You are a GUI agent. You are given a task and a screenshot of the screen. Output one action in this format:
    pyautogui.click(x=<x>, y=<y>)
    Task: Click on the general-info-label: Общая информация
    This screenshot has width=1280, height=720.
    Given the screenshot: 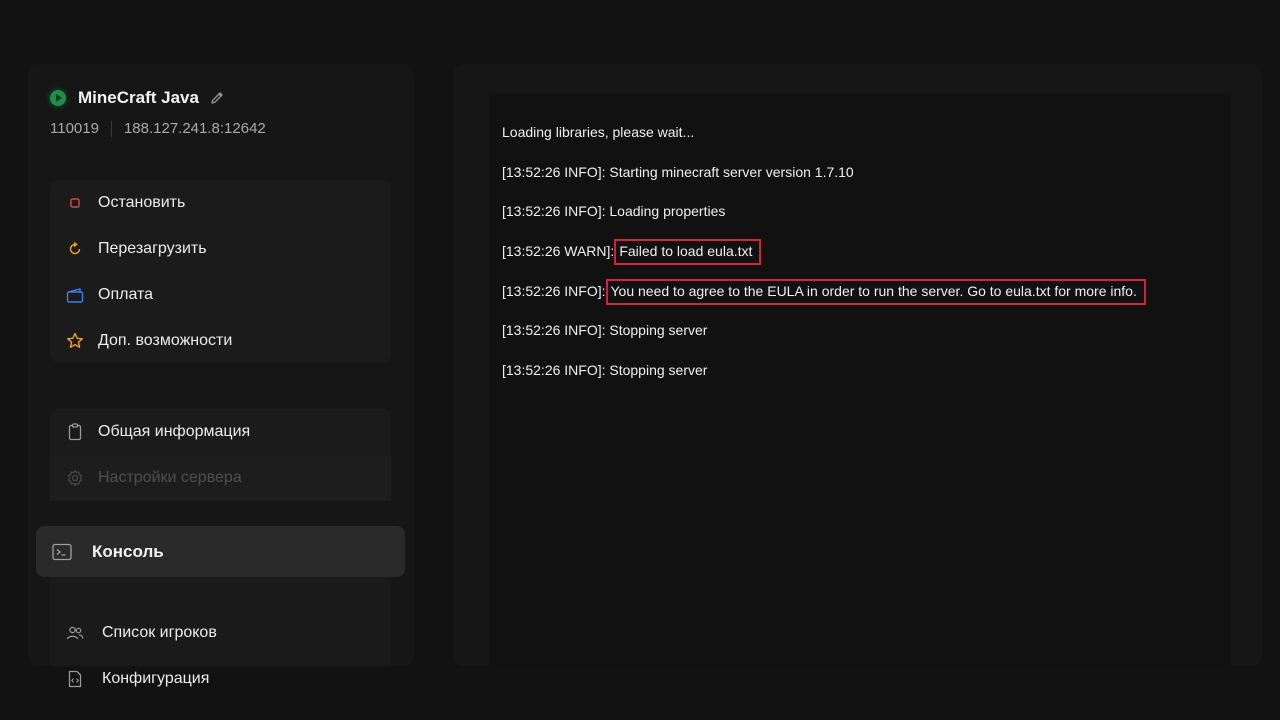 What is the action you would take?
    pyautogui.click(x=174, y=431)
    